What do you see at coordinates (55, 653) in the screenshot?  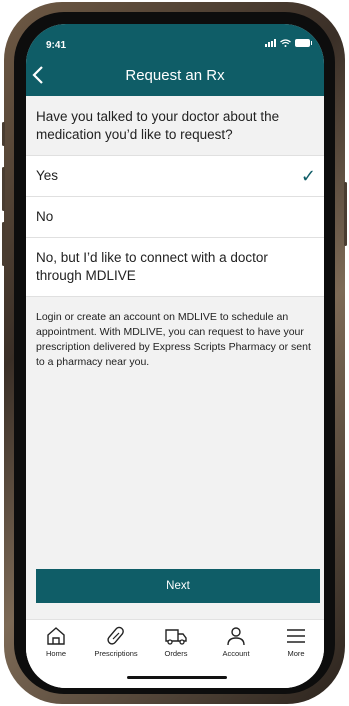 I see `tab-label: Home` at bounding box center [55, 653].